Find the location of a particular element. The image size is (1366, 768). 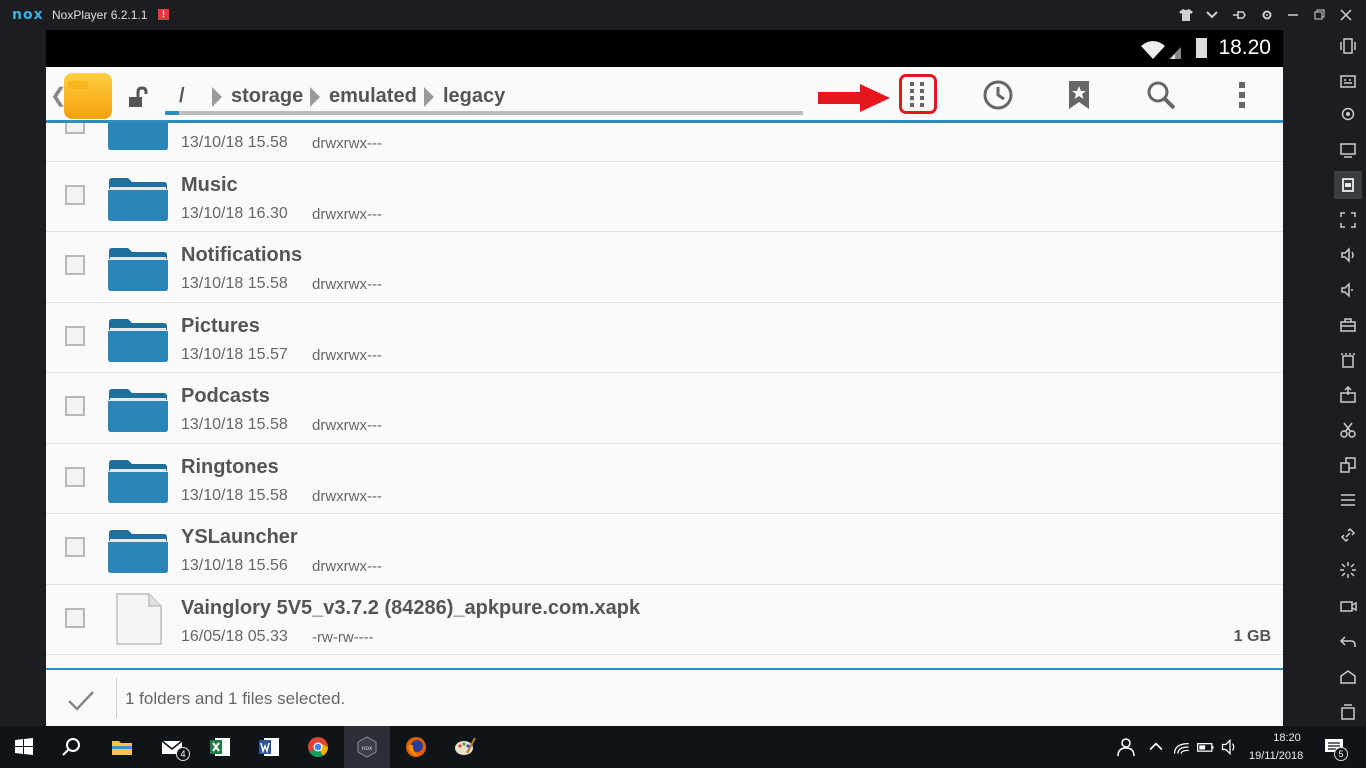

update-alert-badge: ! is located at coordinates (163, 14).